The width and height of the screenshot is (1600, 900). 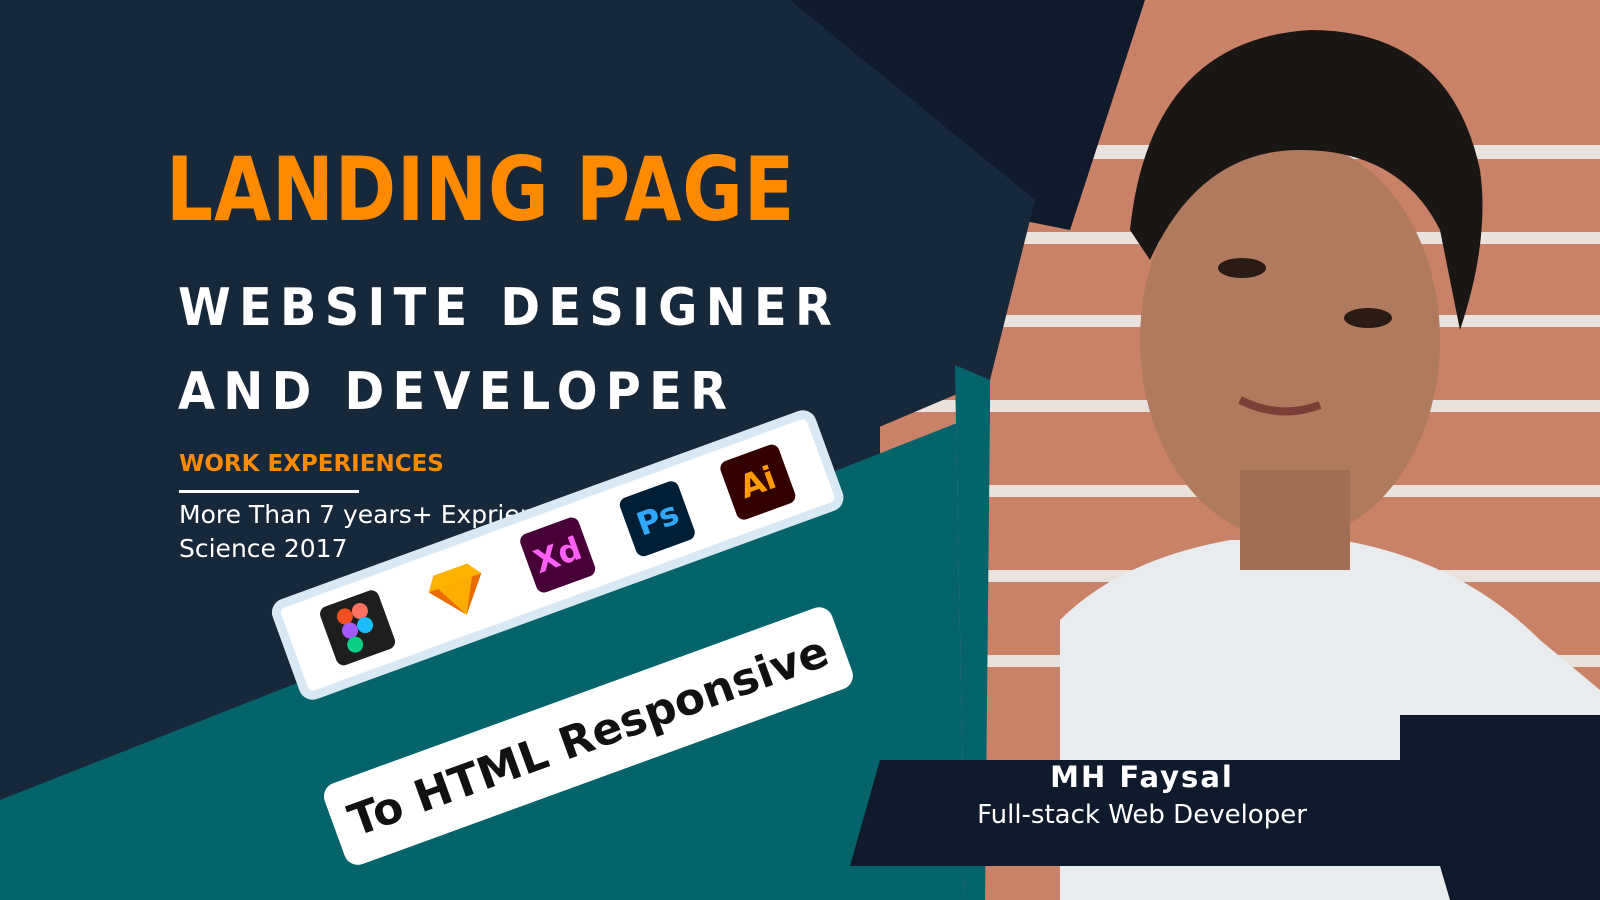 I want to click on figma-icon, so click(x=357, y=628).